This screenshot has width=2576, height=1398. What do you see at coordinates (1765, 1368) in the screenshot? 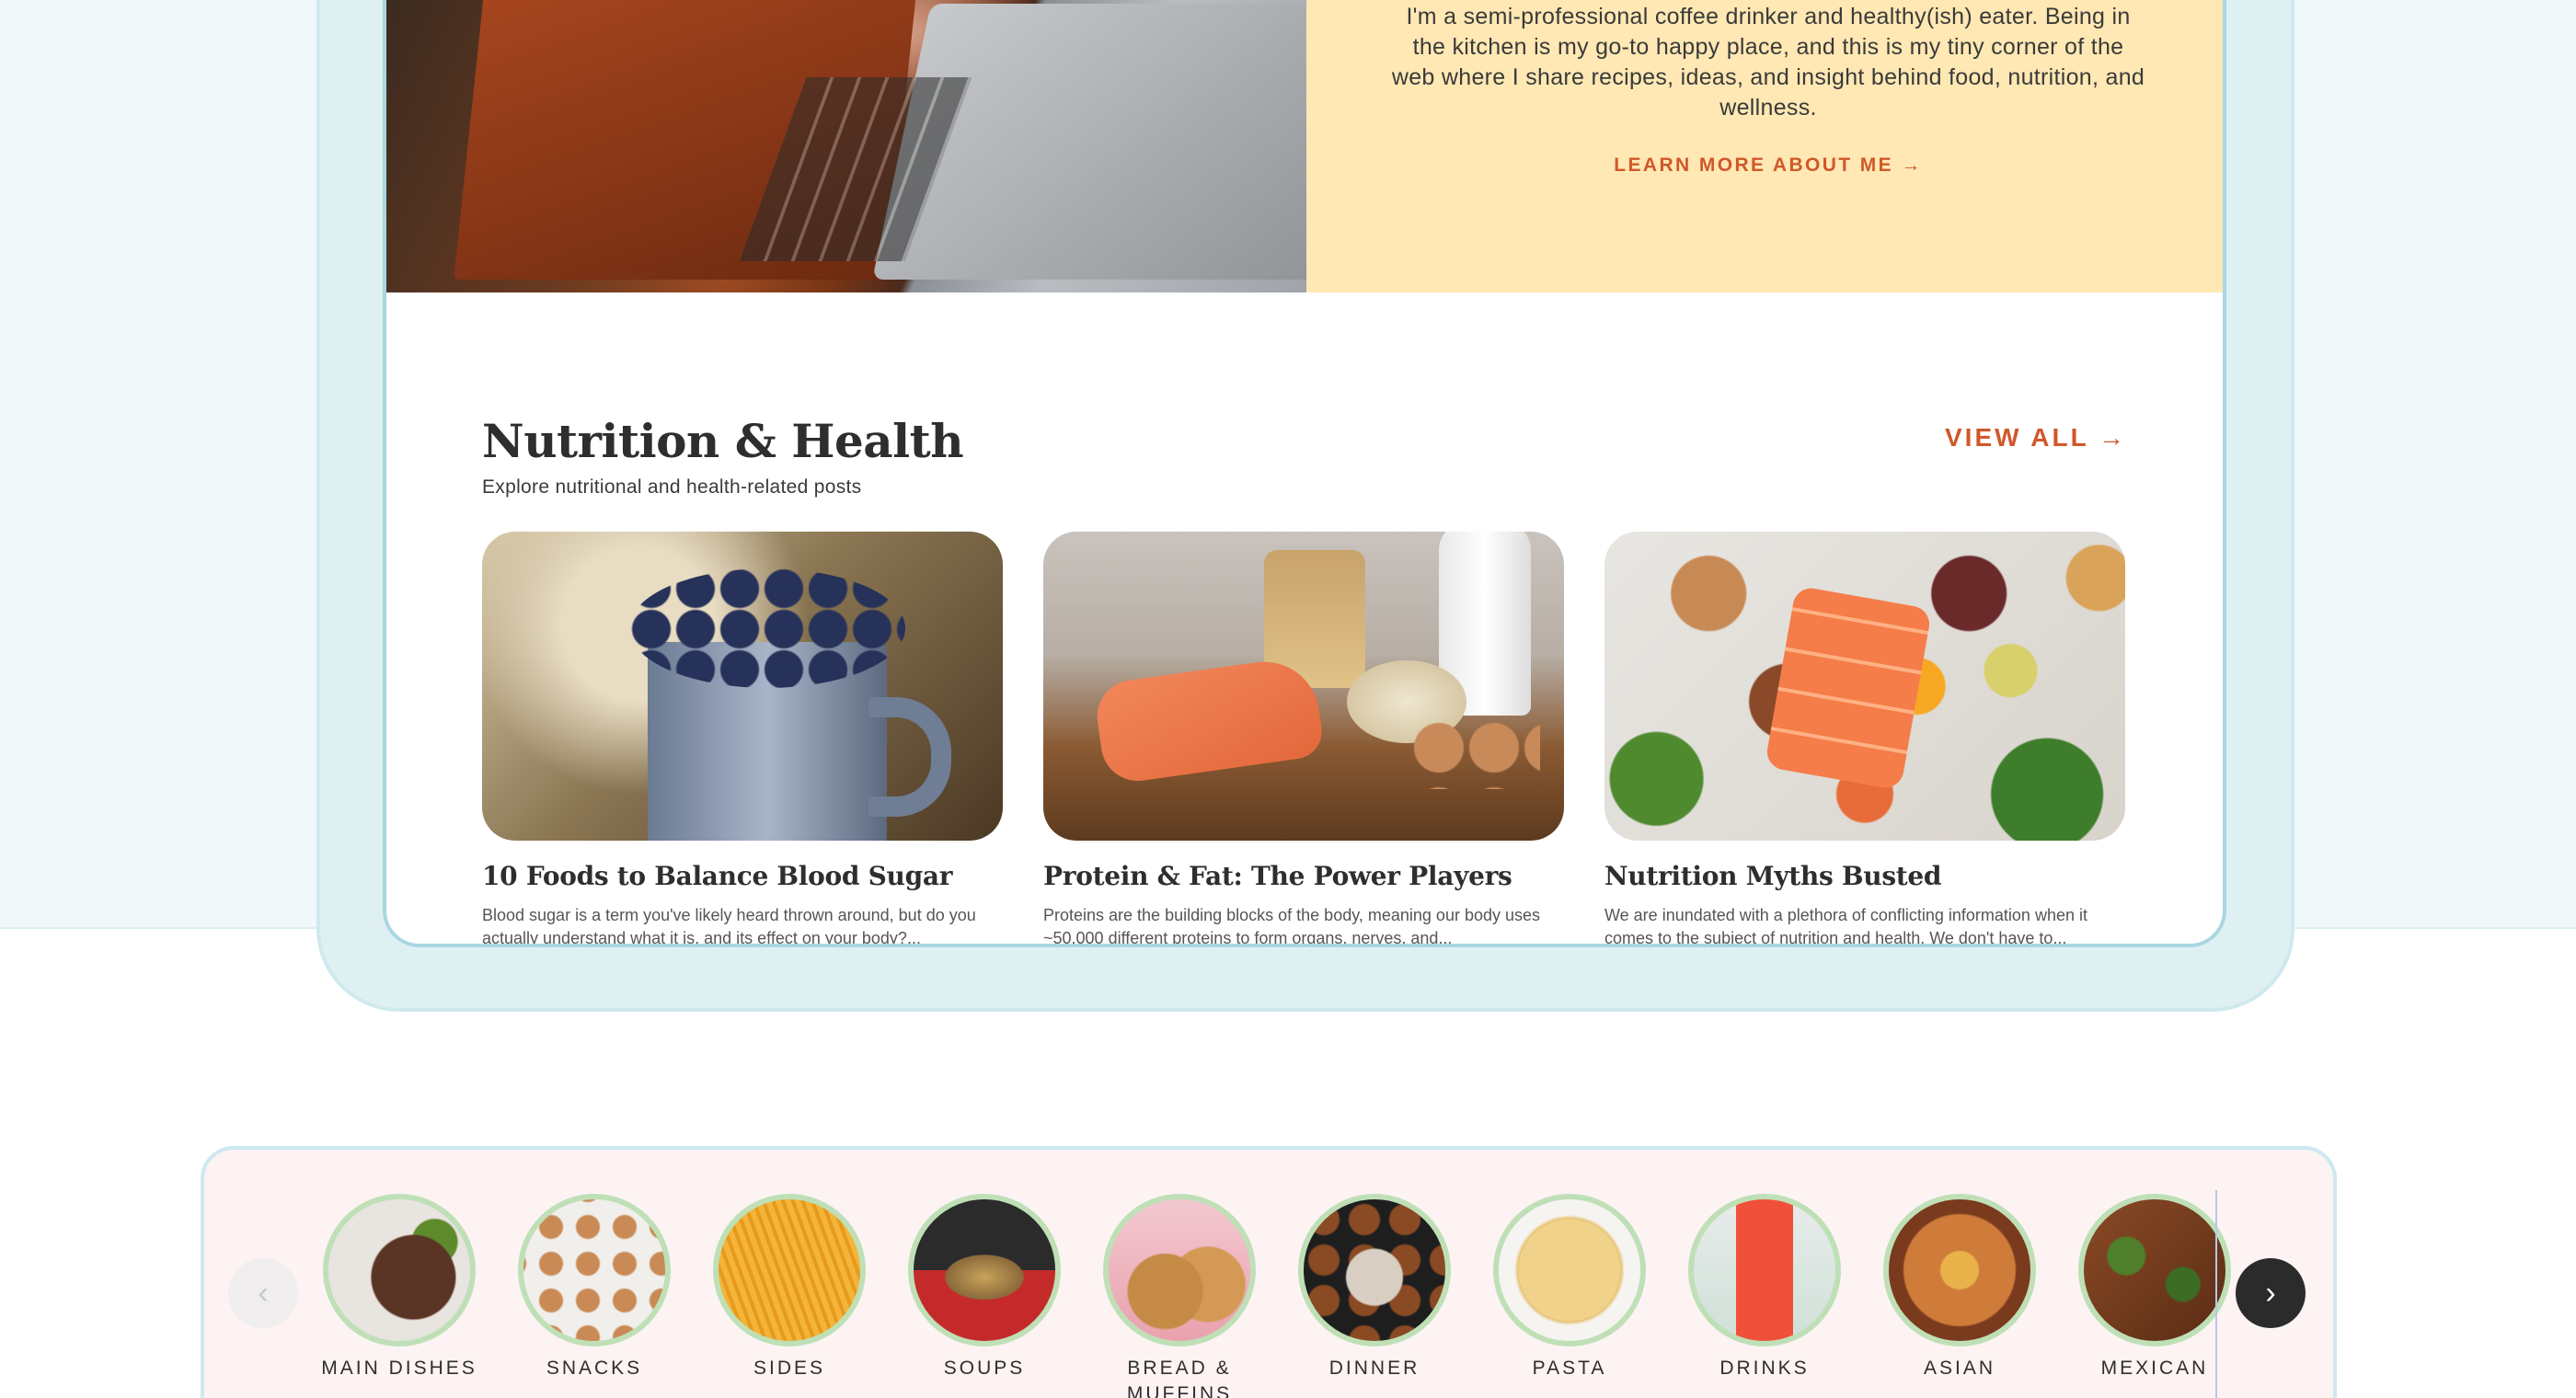
I see `category-label: DRINKS` at bounding box center [1765, 1368].